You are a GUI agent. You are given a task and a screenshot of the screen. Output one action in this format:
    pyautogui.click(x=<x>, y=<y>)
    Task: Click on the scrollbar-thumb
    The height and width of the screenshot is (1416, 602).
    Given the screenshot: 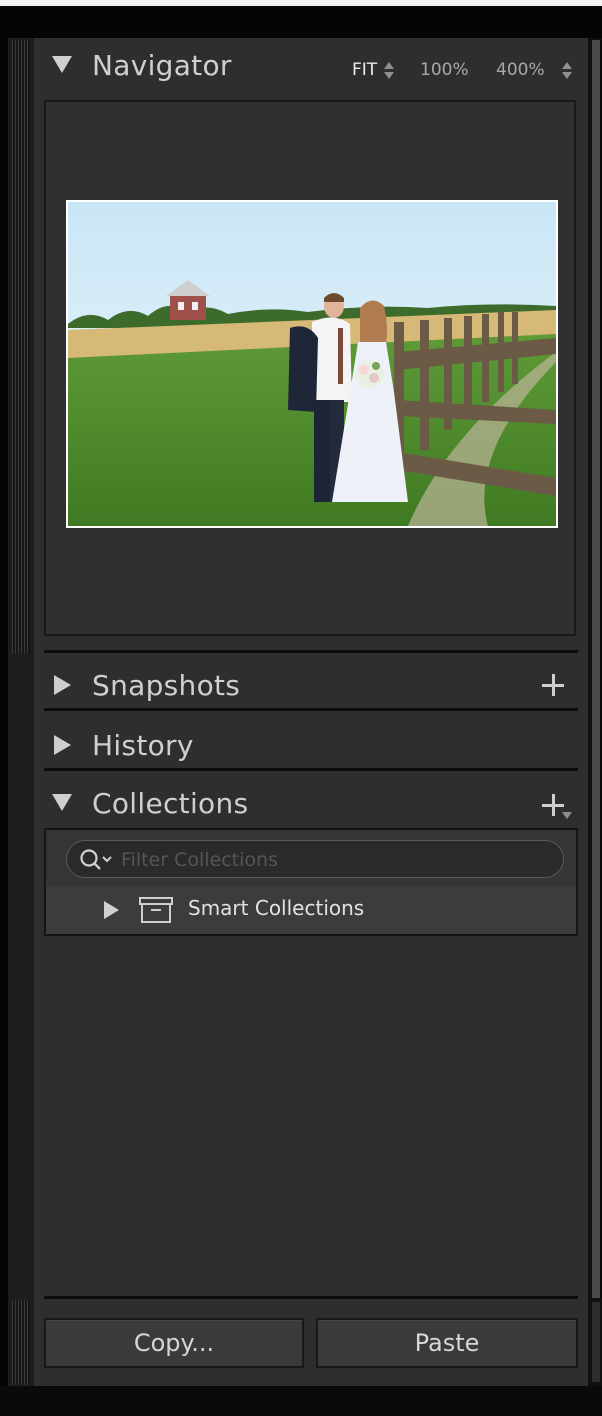 What is the action you would take?
    pyautogui.click(x=597, y=669)
    